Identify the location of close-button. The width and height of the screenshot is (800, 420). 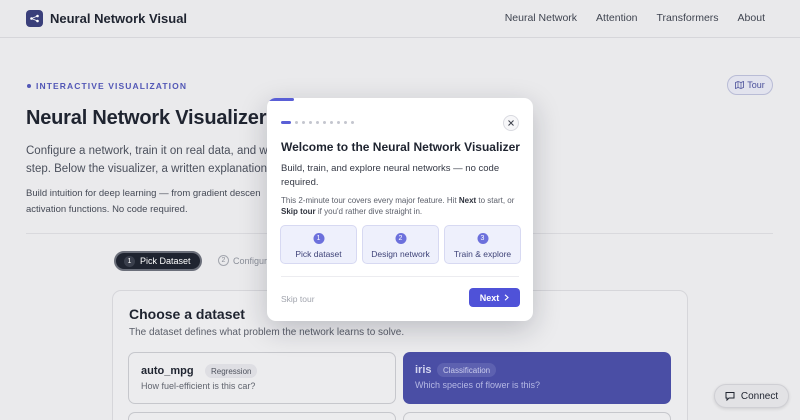
(511, 123).